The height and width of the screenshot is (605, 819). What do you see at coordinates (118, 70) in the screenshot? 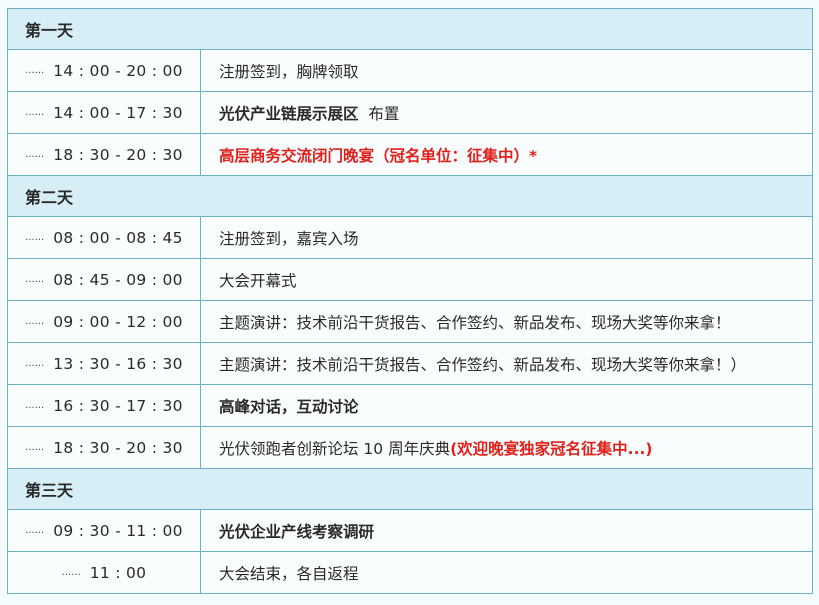
I see `time-range: 14 : 00 - 20 : 00` at bounding box center [118, 70].